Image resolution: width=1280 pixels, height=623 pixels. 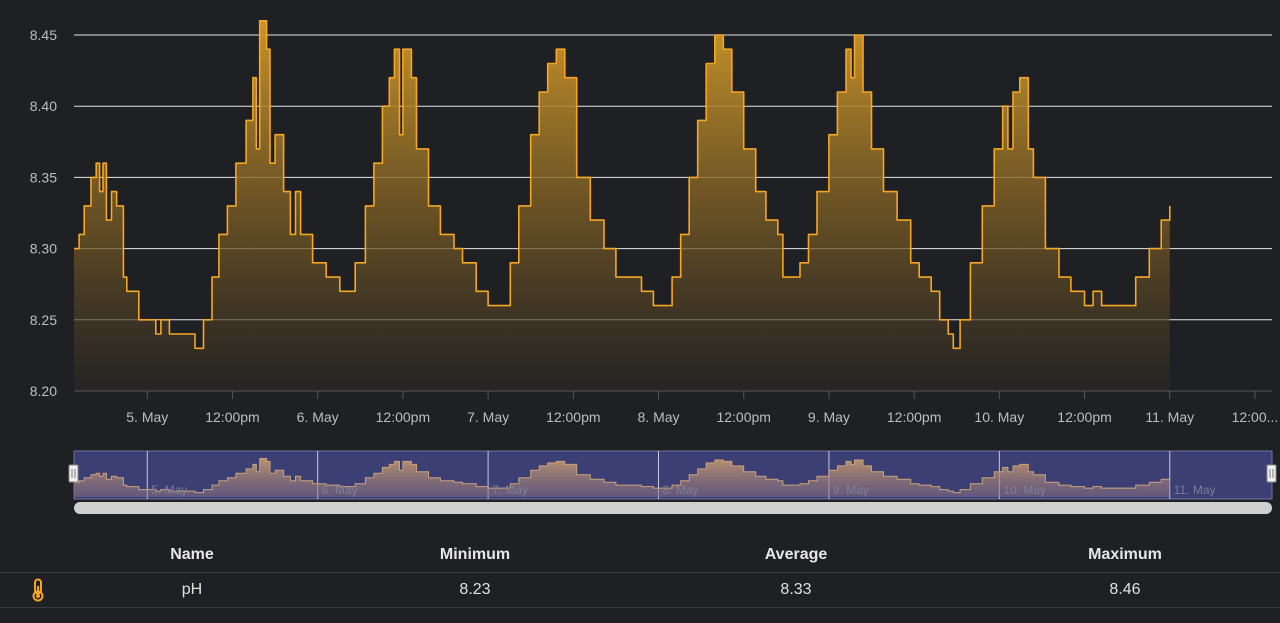 I want to click on x-tick-label: 8. May, so click(x=659, y=417).